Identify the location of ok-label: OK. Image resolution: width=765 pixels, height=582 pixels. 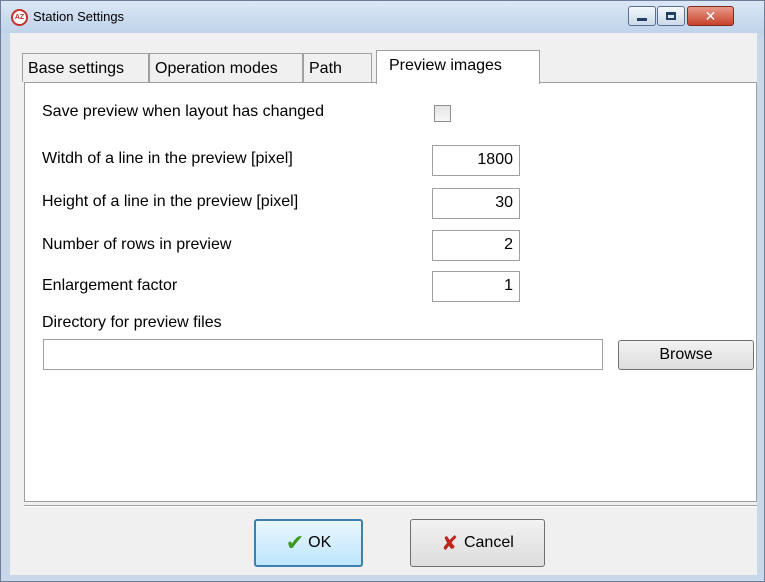
(320, 542).